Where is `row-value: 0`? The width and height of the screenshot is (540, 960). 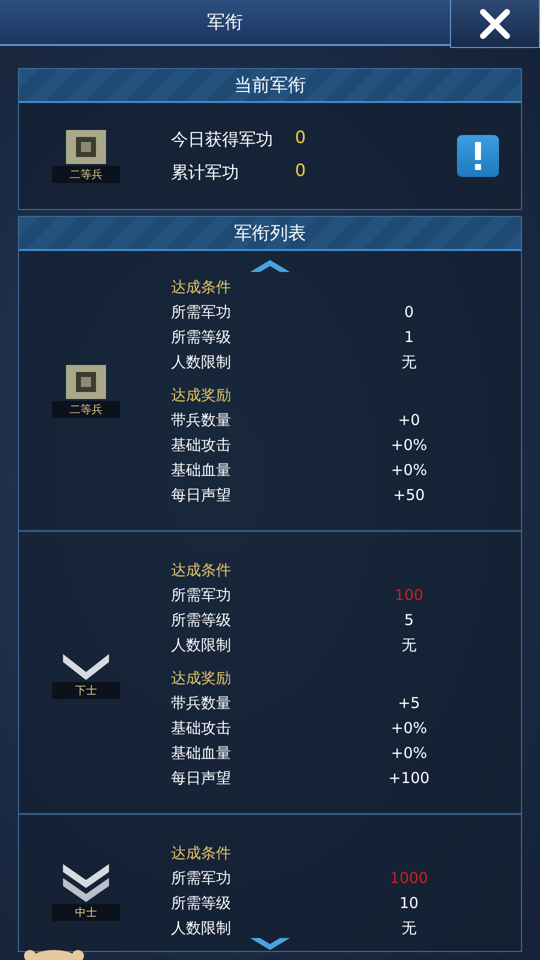 row-value: 0 is located at coordinates (409, 312).